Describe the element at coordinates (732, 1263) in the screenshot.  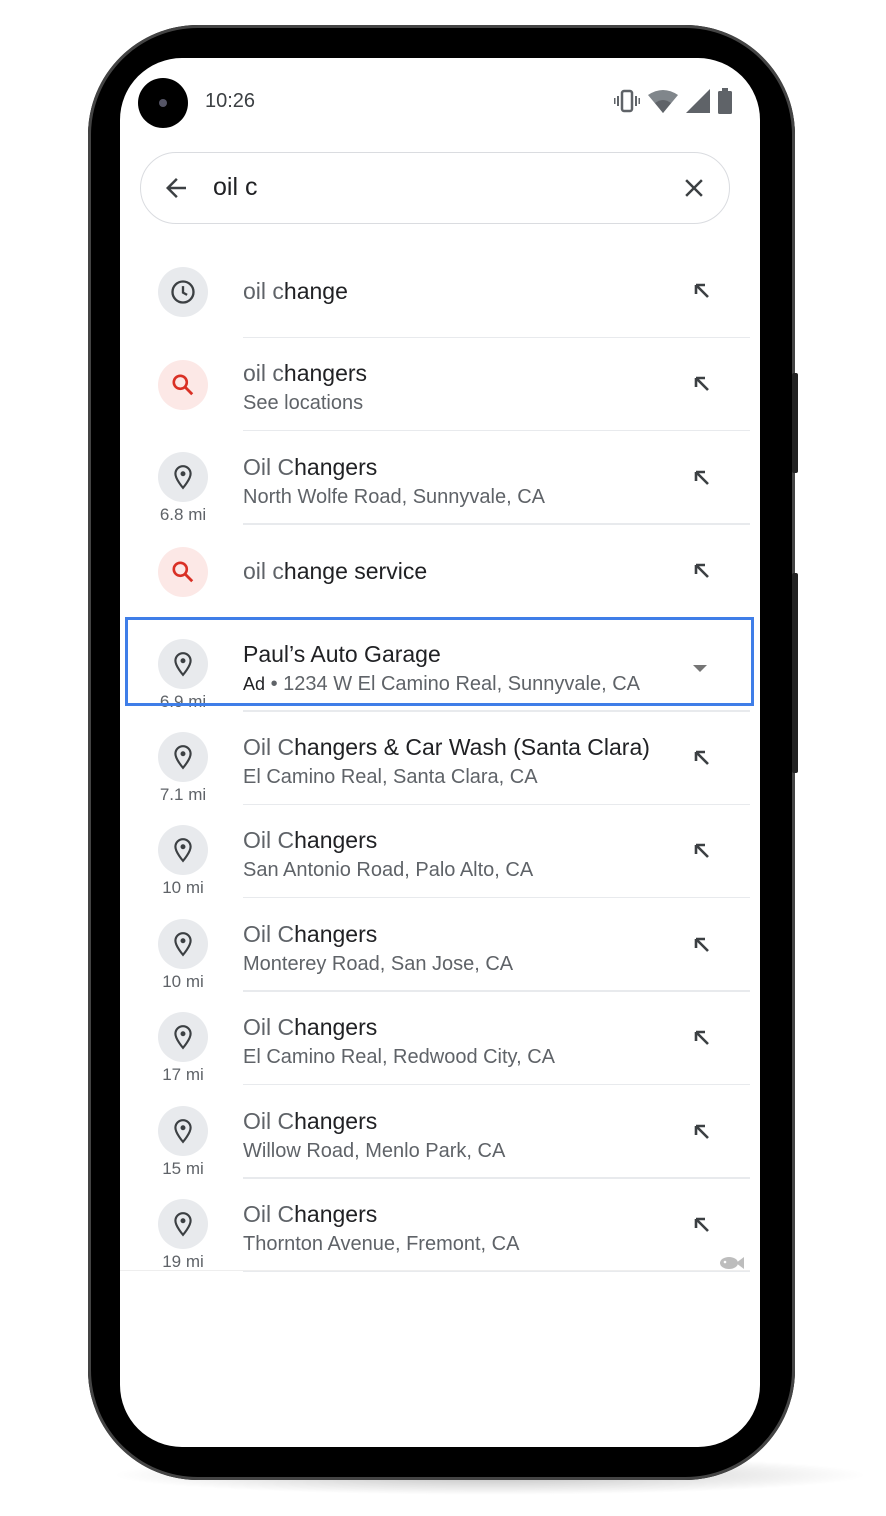
I see `fish-icon` at that location.